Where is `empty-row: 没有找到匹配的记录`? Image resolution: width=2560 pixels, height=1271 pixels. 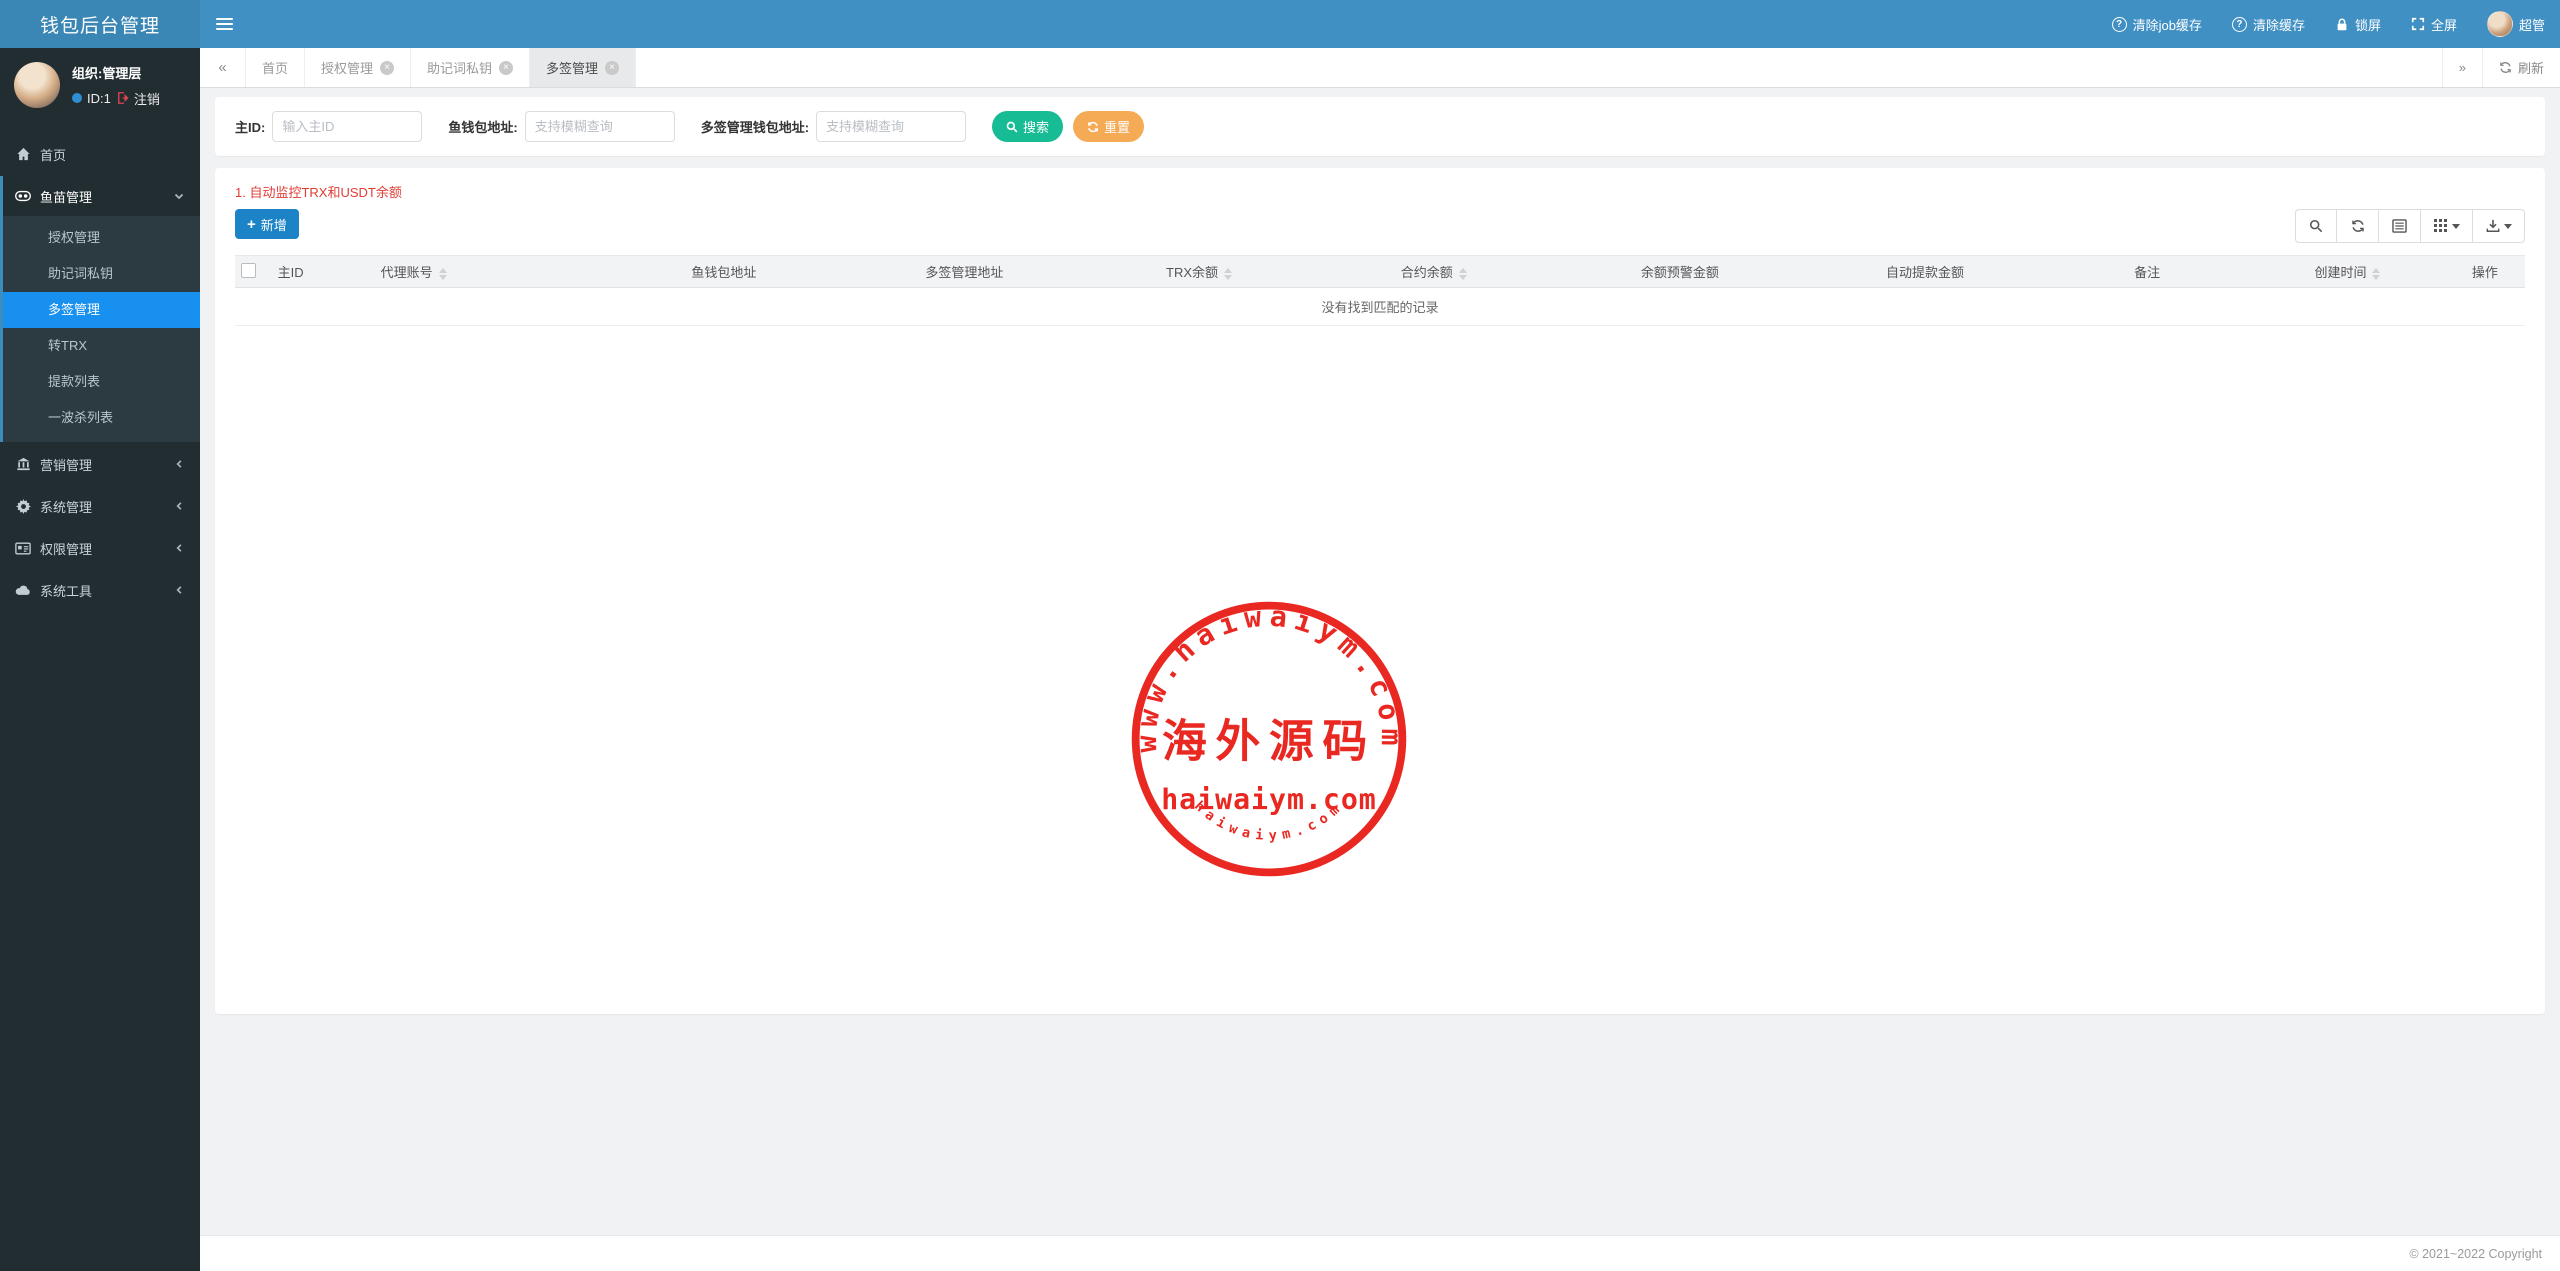 empty-row: 没有找到匹配的记录 is located at coordinates (1380, 306).